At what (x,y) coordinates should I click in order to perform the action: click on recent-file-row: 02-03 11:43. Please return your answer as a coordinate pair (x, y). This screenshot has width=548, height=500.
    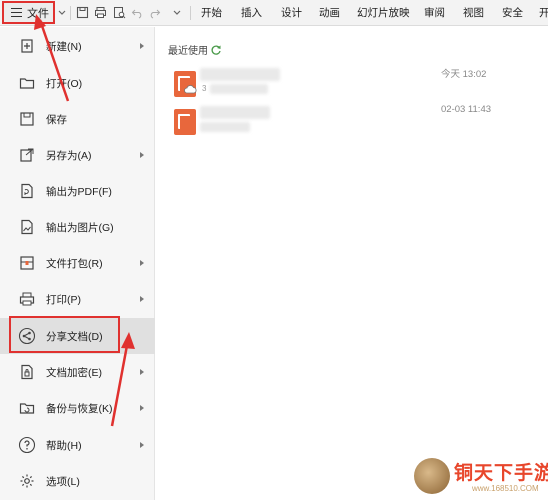
    Looking at the image, I should click on (348, 122).